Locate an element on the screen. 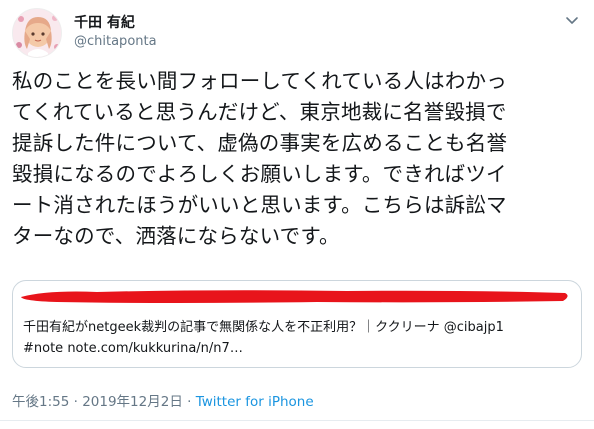 The width and height of the screenshot is (594, 429). user-handle: @chitaponta is located at coordinates (115, 42).